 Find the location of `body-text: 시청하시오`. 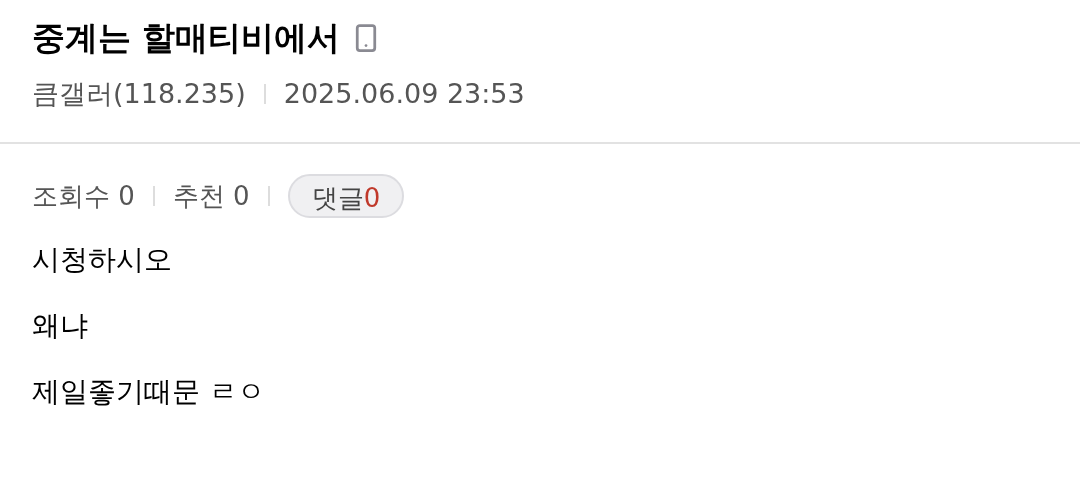

body-text: 시청하시오 is located at coordinates (102, 260).